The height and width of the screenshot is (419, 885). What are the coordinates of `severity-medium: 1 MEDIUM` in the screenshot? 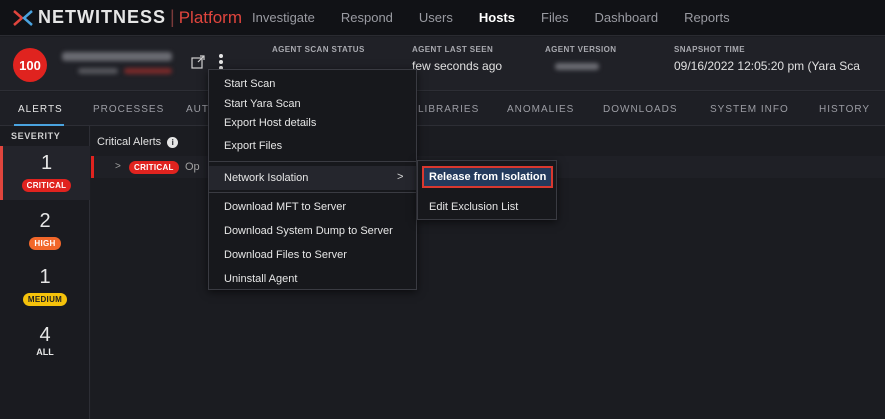 It's located at (45, 290).